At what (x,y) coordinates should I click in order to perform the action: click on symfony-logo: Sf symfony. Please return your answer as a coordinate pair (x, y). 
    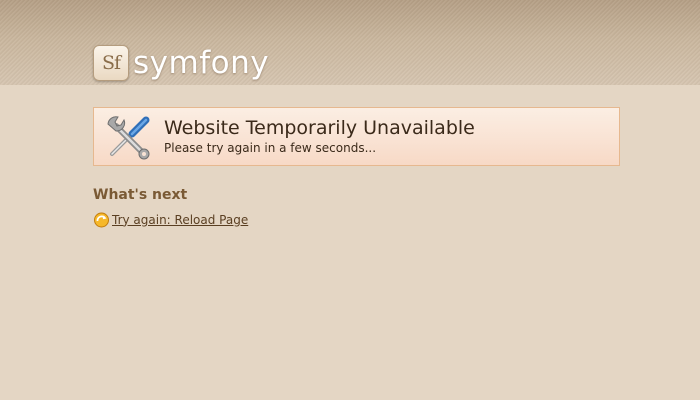
    Looking at the image, I should click on (181, 63).